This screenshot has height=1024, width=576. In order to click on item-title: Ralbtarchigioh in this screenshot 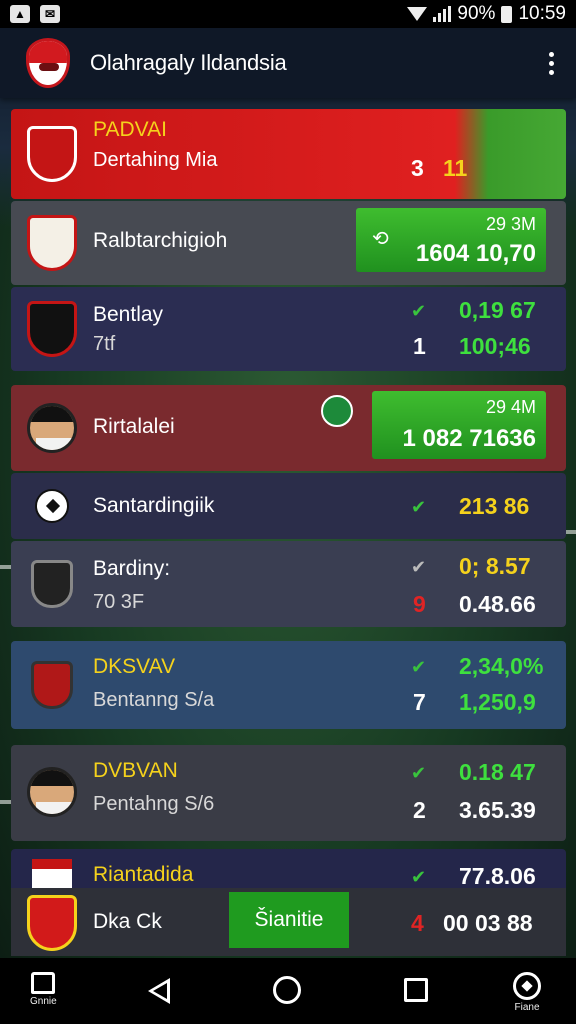, I will do `click(160, 240)`.